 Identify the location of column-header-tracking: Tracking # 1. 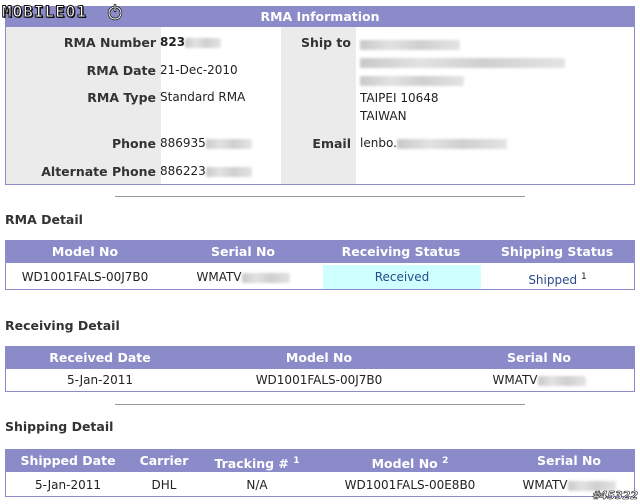
(257, 463).